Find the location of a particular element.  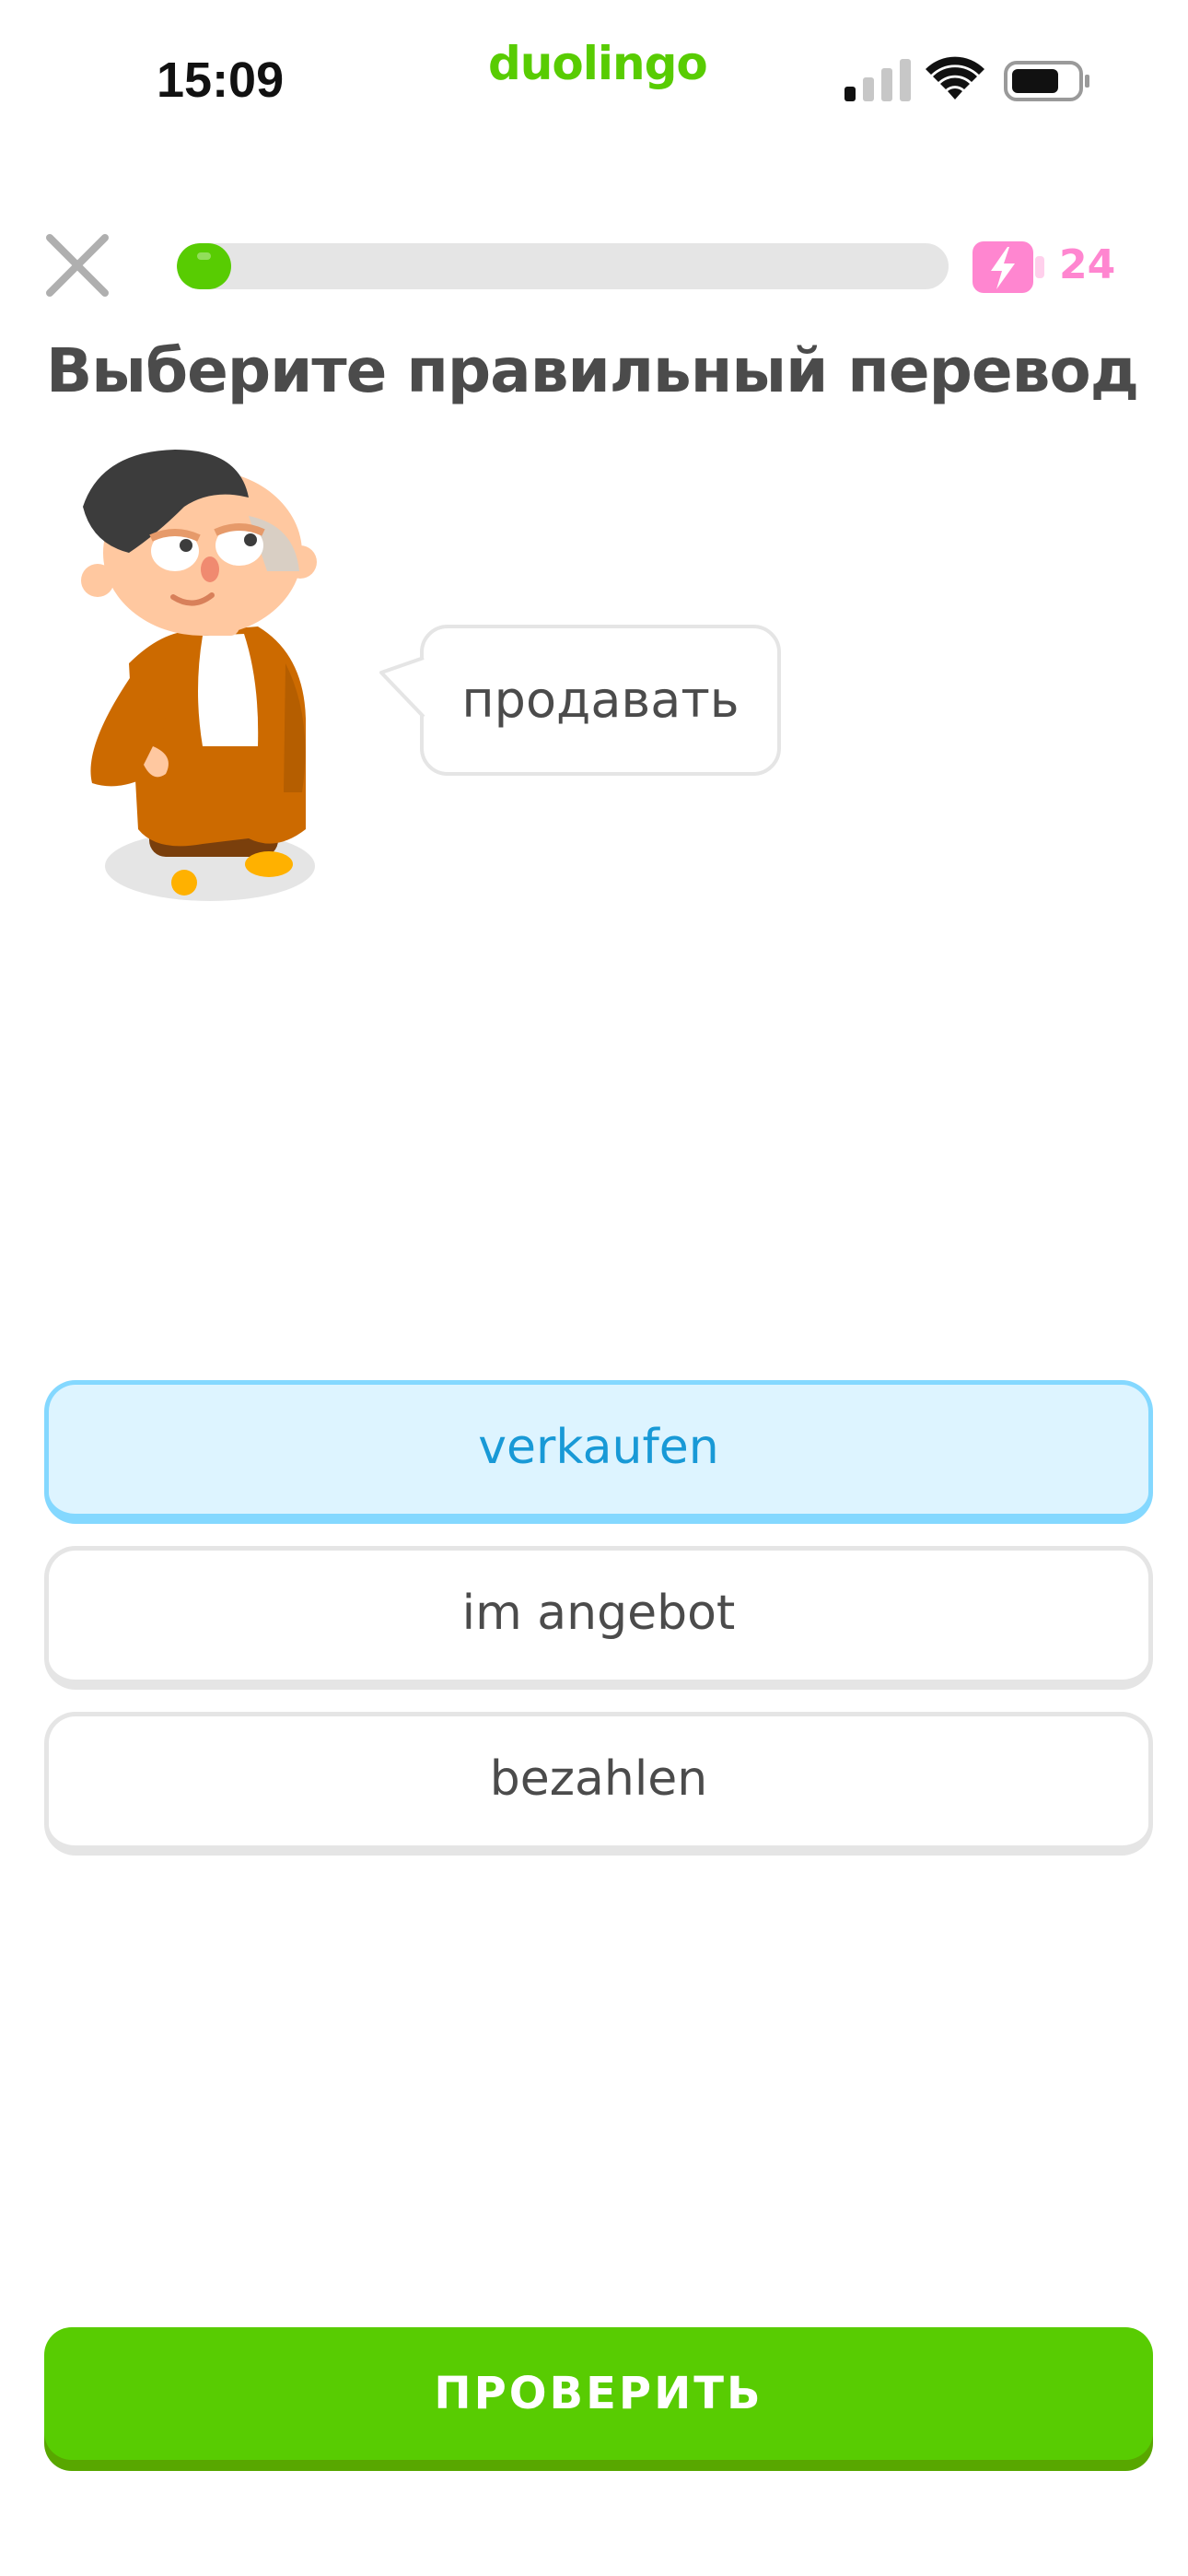

status-time: 15:09 is located at coordinates (221, 80).